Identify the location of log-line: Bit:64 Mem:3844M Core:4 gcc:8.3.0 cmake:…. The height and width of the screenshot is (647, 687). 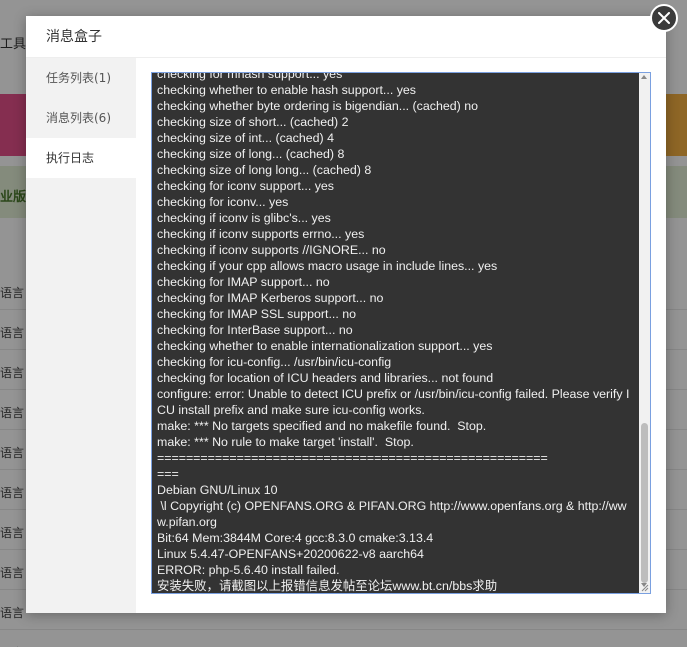
(295, 538).